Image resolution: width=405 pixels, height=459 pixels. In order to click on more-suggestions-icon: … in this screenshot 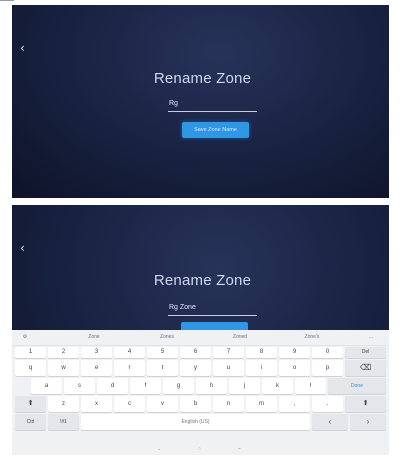, I will do `click(371, 337)`.